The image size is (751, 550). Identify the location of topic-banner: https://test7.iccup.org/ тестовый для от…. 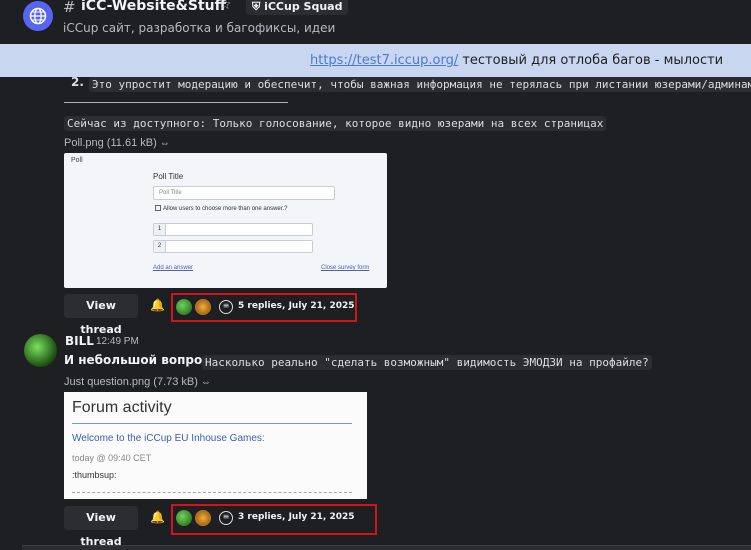
(375, 72).